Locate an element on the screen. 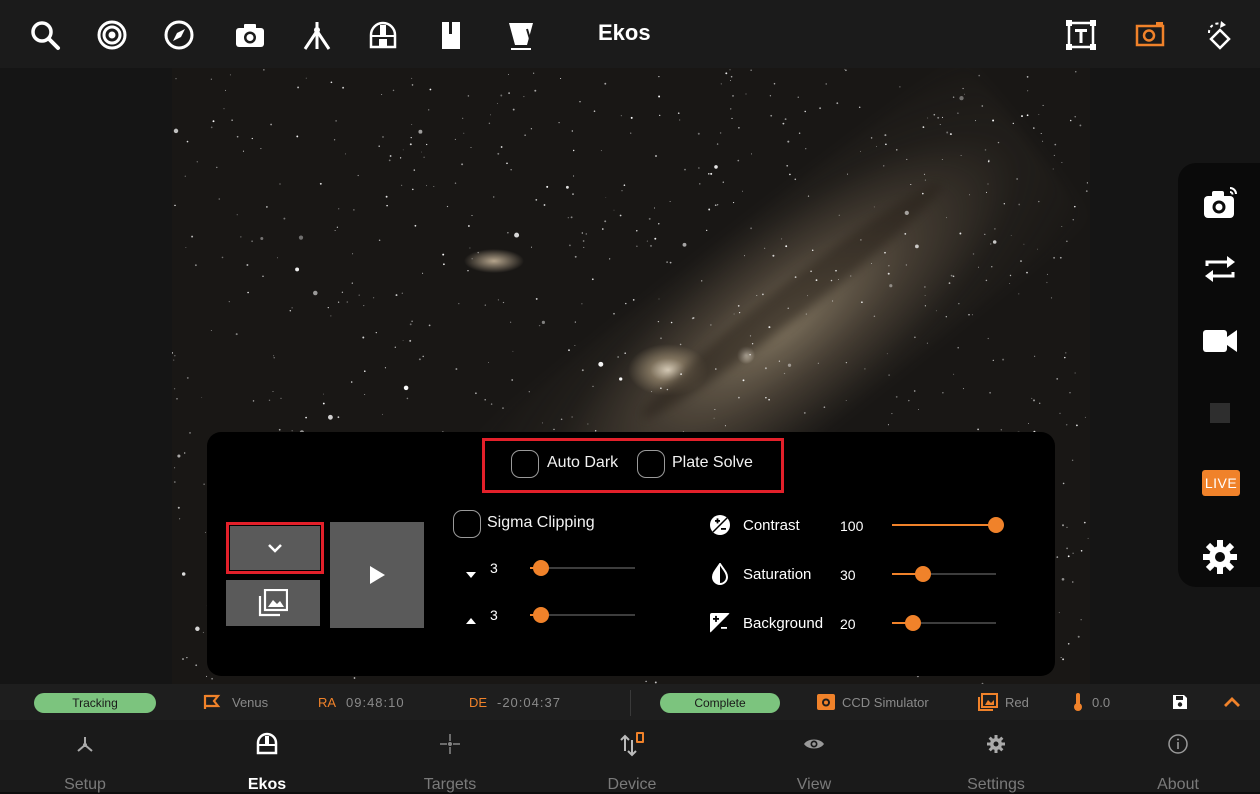 The image size is (1260, 794). expand-up-icon is located at coordinates (1232, 702).